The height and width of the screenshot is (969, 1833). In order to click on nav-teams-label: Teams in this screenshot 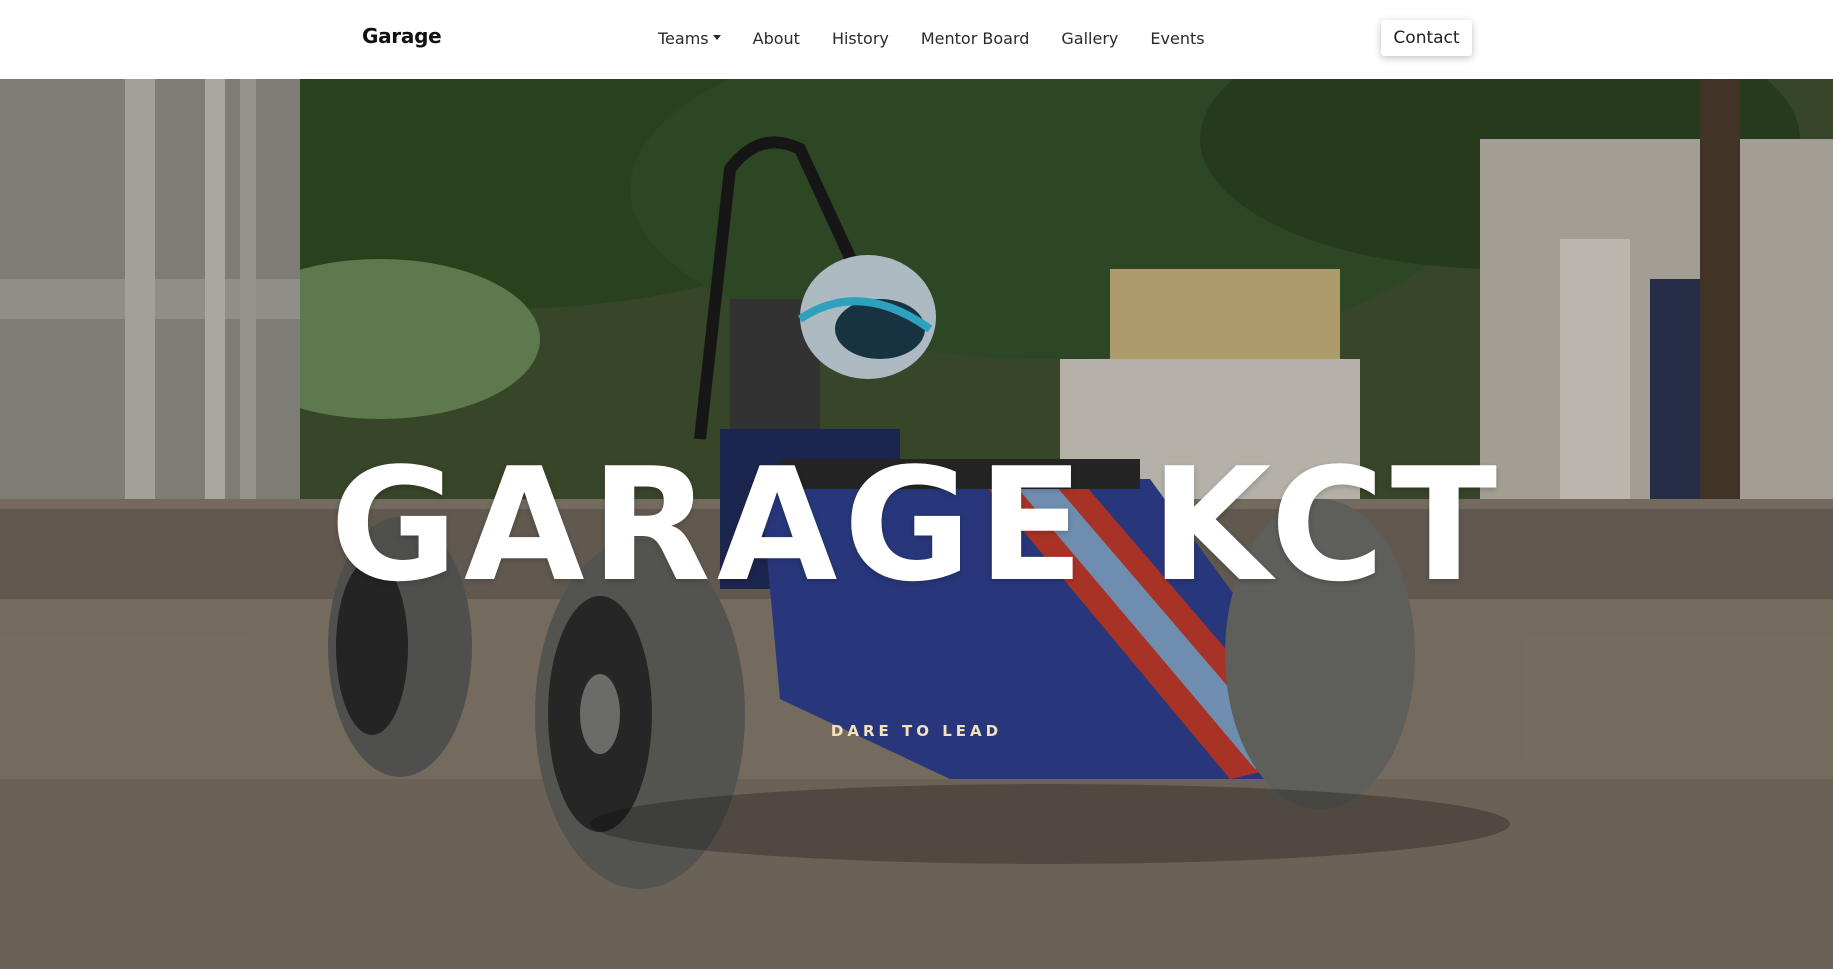, I will do `click(683, 38)`.